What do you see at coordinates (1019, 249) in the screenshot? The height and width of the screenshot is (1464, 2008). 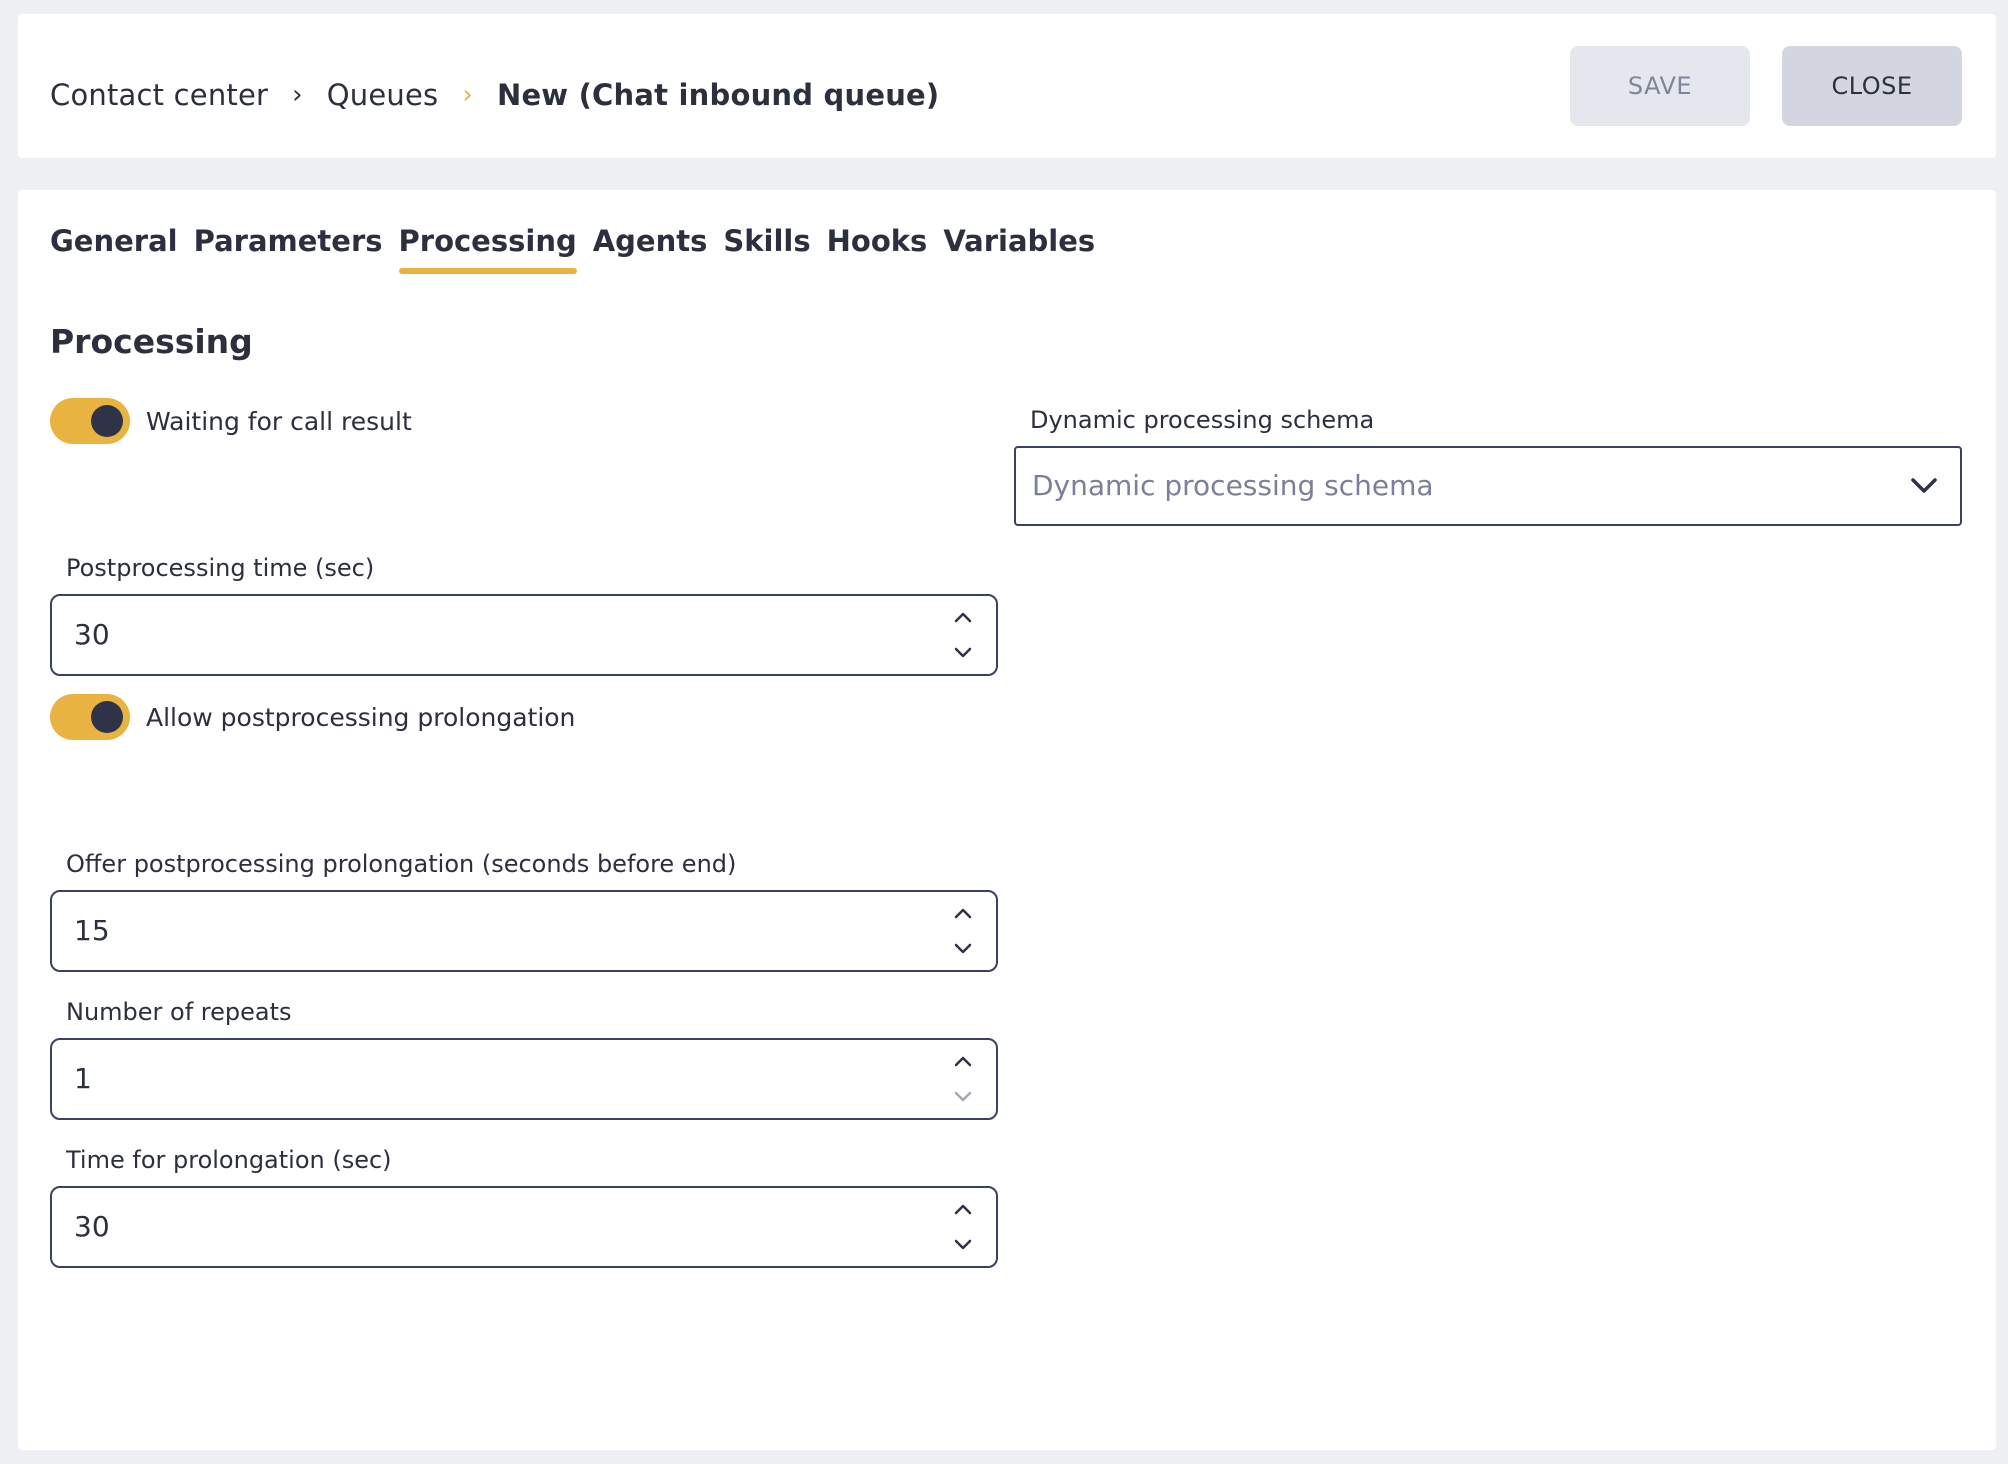 I see `tab-variables: Variables` at bounding box center [1019, 249].